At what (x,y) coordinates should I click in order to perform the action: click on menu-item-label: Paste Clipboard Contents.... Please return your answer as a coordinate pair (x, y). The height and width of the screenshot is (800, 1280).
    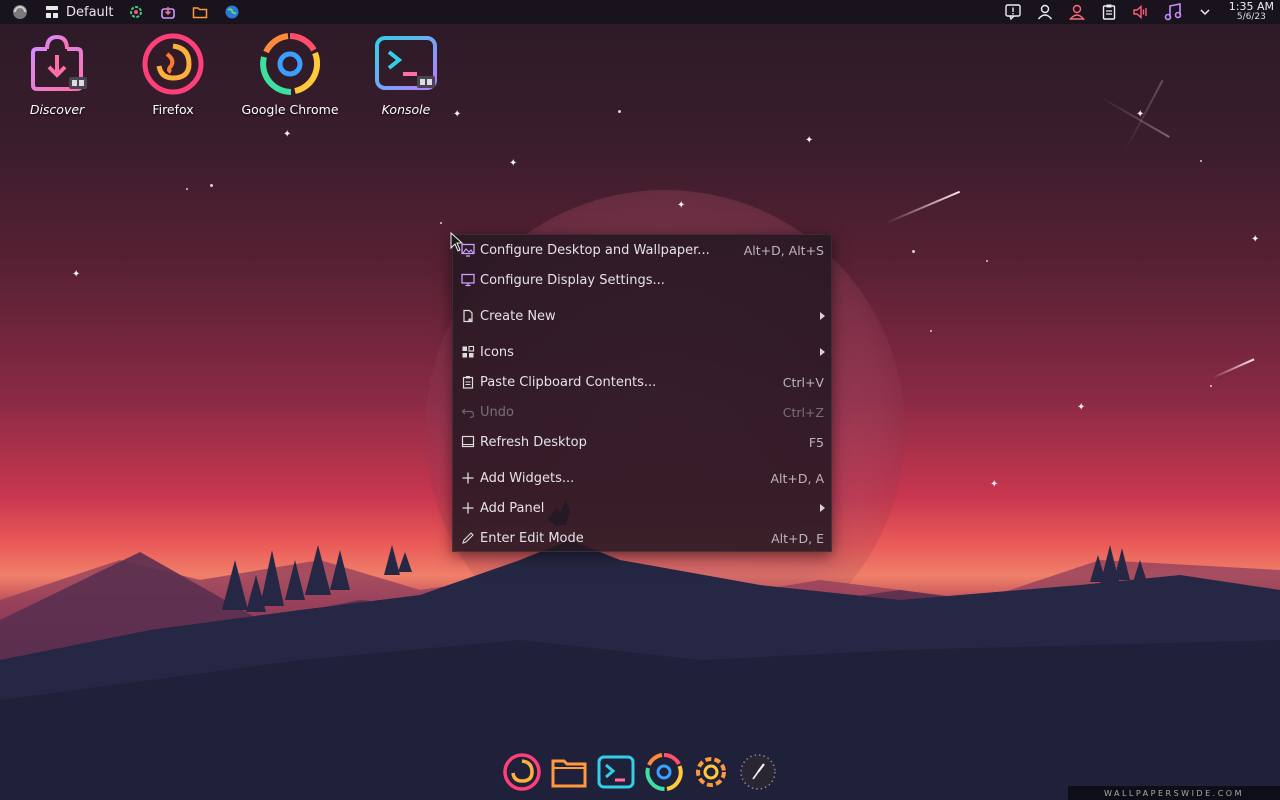
    Looking at the image, I should click on (568, 382).